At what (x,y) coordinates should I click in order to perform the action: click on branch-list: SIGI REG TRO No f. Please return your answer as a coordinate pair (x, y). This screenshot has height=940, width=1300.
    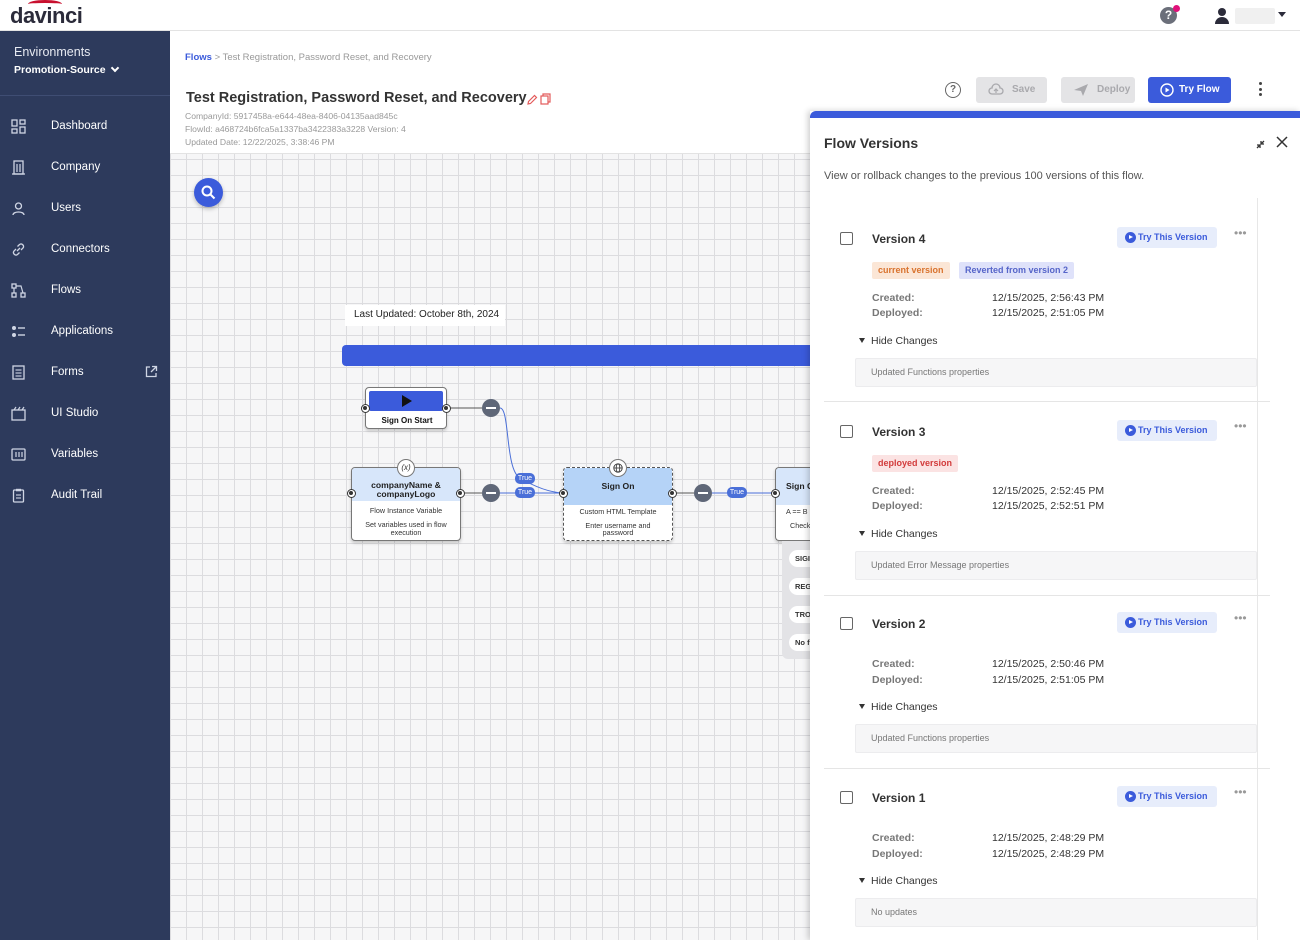
    Looking at the image, I should click on (797, 600).